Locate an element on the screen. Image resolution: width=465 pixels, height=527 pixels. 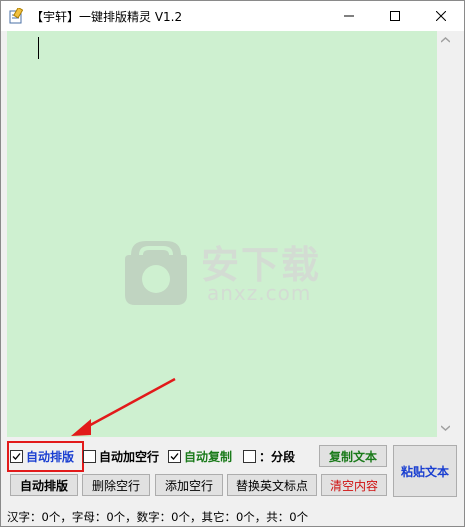
maximize-button is located at coordinates (395, 16).